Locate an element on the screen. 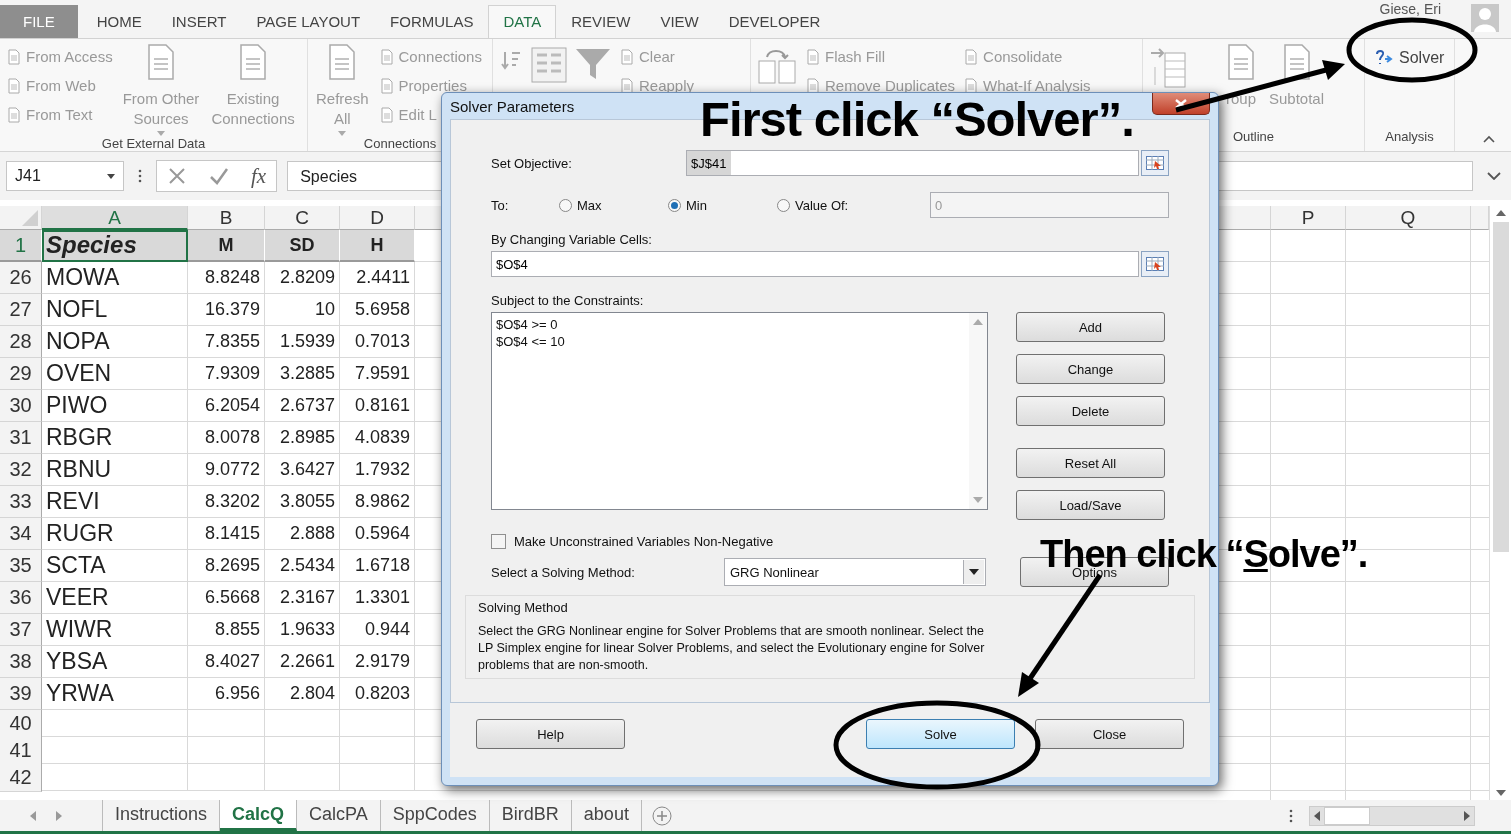 The image size is (1511, 834). name-box: J41 is located at coordinates (65, 176).